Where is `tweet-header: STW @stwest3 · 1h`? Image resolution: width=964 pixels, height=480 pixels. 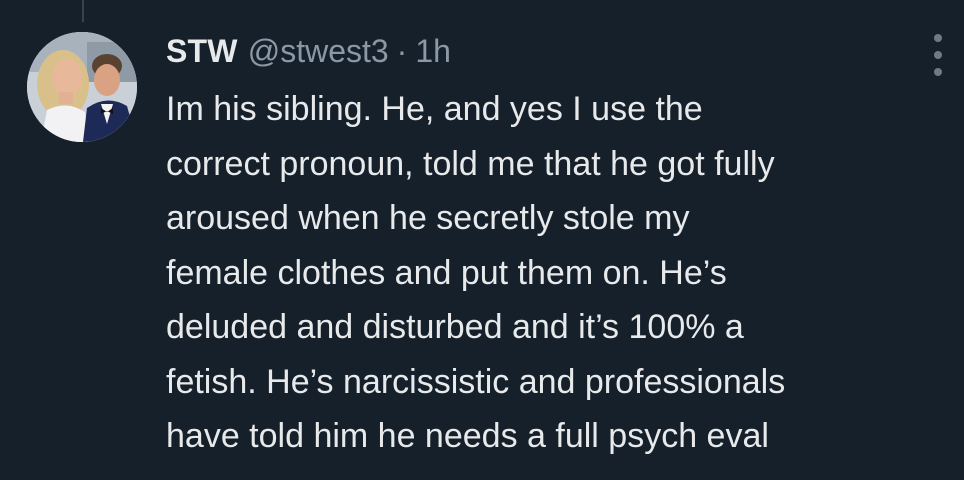 tweet-header: STW @stwest3 · 1h is located at coordinates (308, 51).